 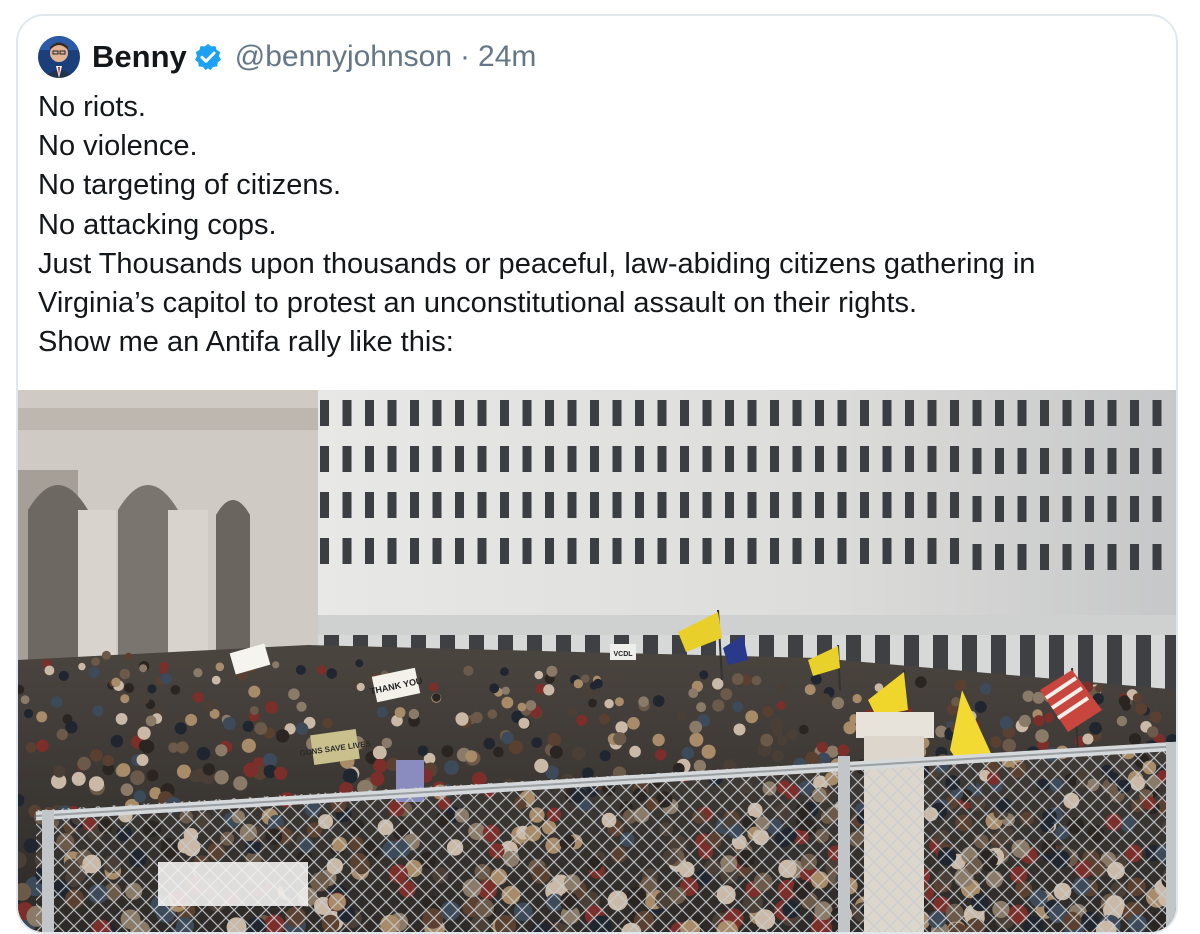 What do you see at coordinates (139, 57) in the screenshot?
I see `display-name: Benny` at bounding box center [139, 57].